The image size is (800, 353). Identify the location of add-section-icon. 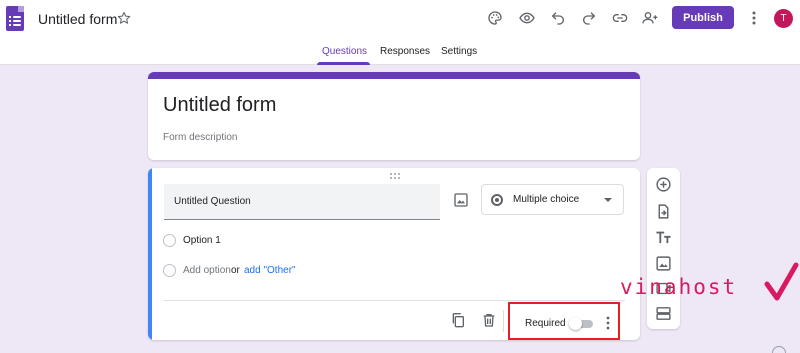
(663, 313).